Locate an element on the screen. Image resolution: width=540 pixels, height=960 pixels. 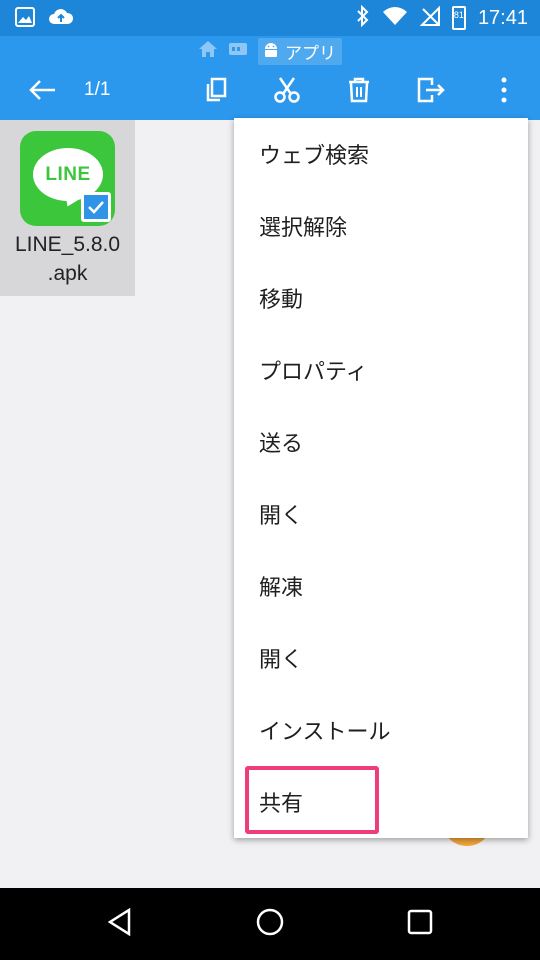
image-icon is located at coordinates (25, 19).